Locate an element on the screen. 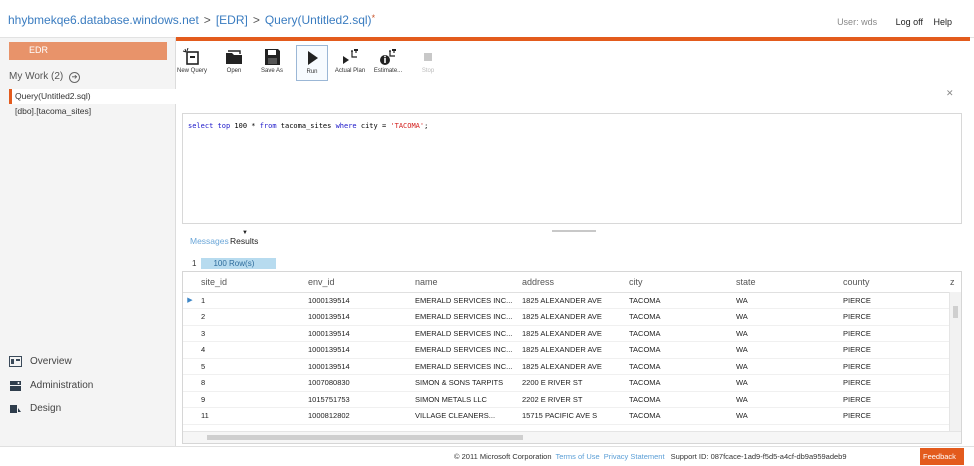 The image size is (974, 466). table-cell: 2202 E RIVER ST is located at coordinates (571, 399).